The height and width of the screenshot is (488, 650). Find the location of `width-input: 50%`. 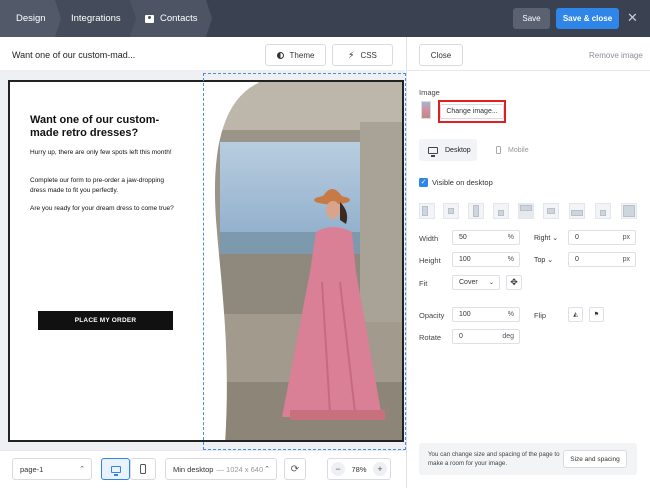

width-input: 50% is located at coordinates (486, 237).